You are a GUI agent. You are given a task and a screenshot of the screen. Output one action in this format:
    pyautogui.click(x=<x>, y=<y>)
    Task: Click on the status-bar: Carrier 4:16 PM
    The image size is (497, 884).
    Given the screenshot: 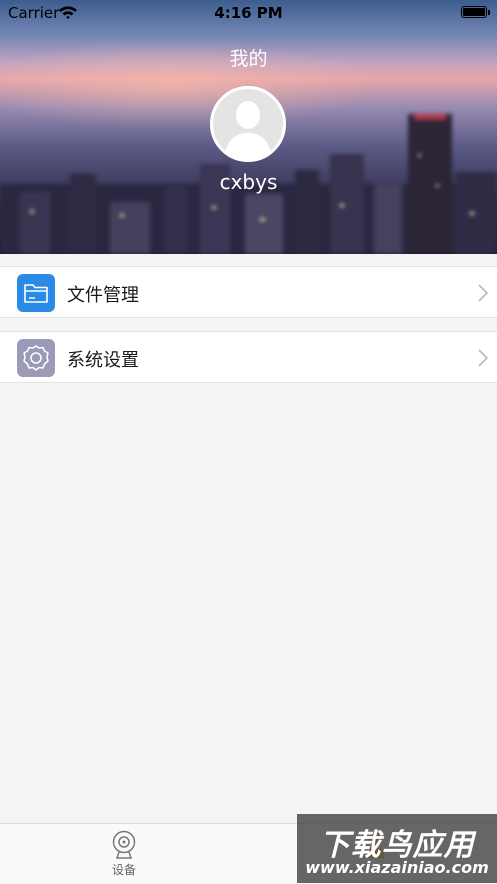 What is the action you would take?
    pyautogui.click(x=248, y=13)
    